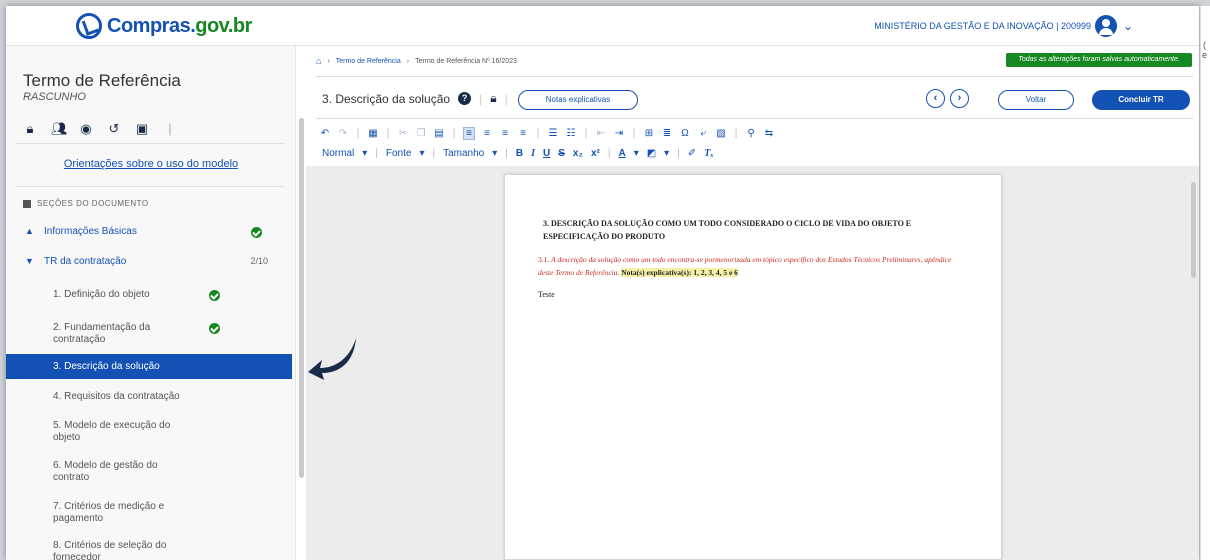 This screenshot has width=1210, height=560. What do you see at coordinates (463, 153) in the screenshot?
I see `size-select: Tamanho` at bounding box center [463, 153].